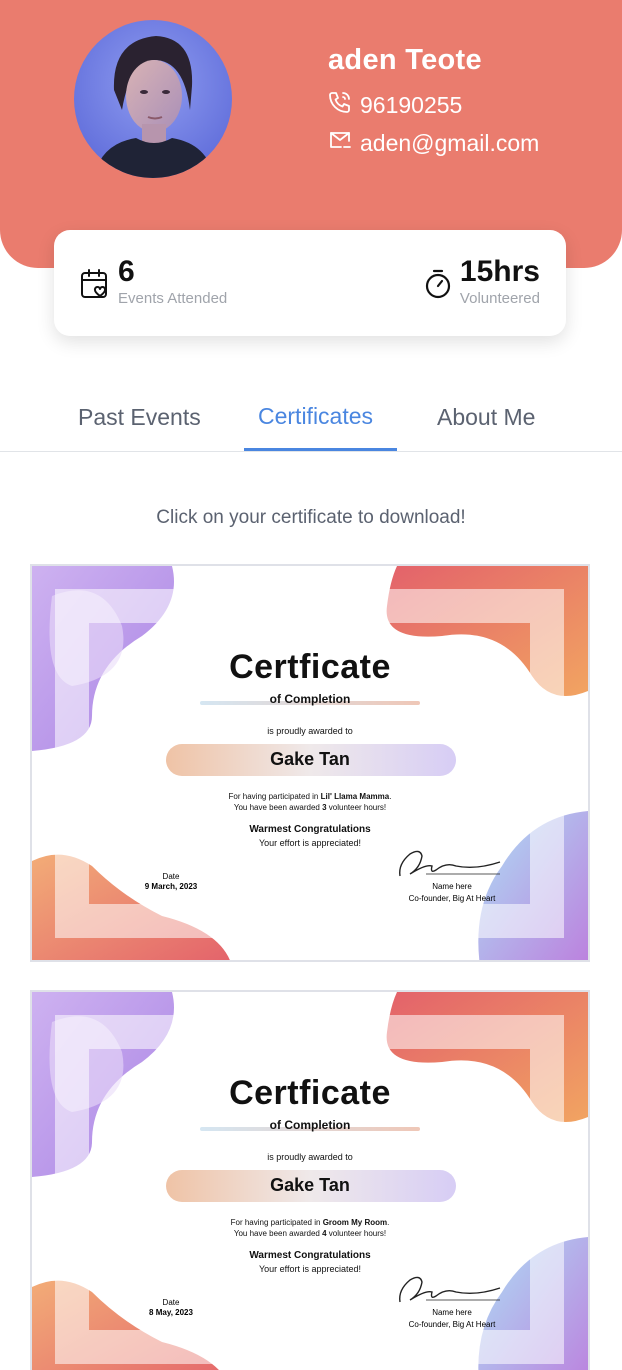 This screenshot has width=622, height=1370. I want to click on hours-value: 15hrs, so click(499, 271).